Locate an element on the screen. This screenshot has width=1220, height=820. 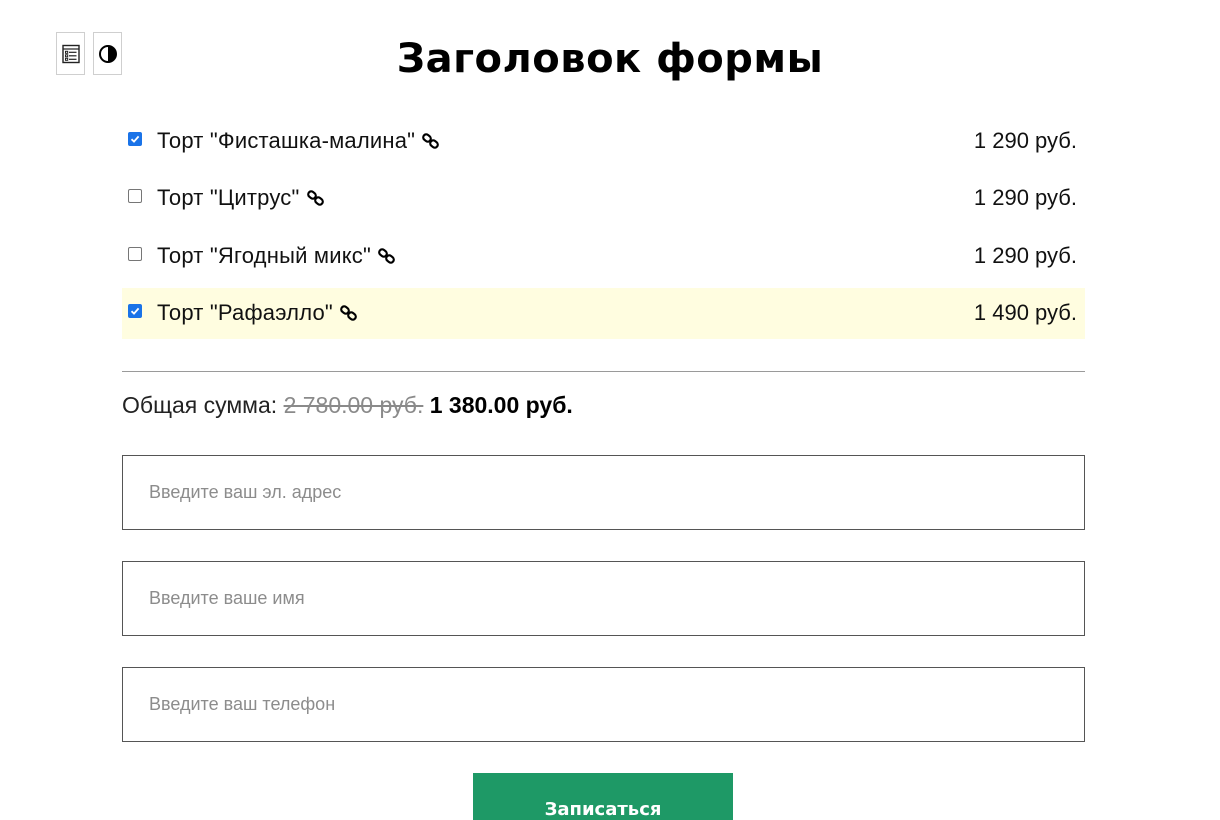
divider is located at coordinates (603, 371).